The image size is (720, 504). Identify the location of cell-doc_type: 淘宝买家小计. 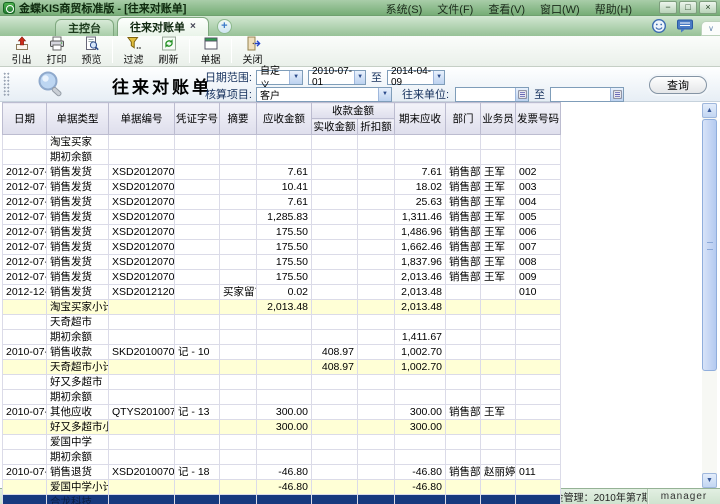
(77, 307).